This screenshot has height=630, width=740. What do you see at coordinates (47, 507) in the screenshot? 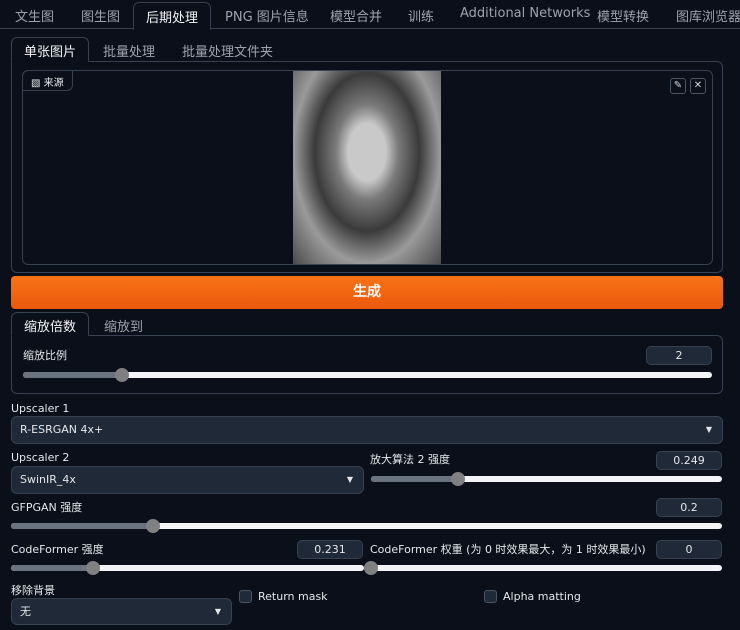
I see `gfpgan-label: GFPGAN 强度` at bounding box center [47, 507].